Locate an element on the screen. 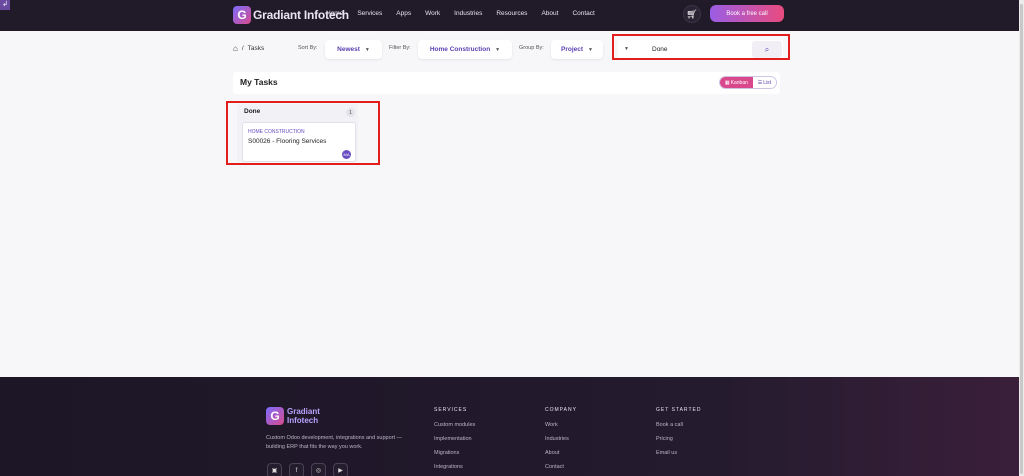  sort-value: Newest is located at coordinates (348, 49).